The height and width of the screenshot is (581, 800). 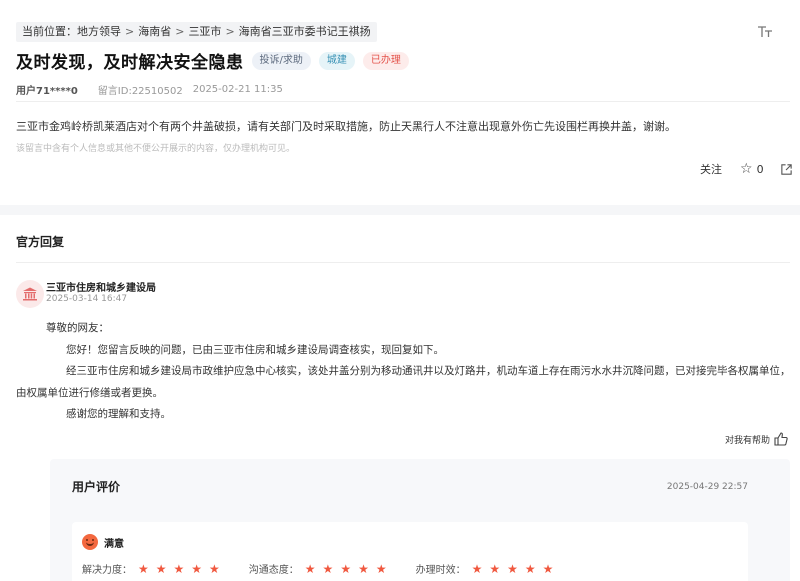 I want to click on dept-avatar, so click(x=30, y=294).